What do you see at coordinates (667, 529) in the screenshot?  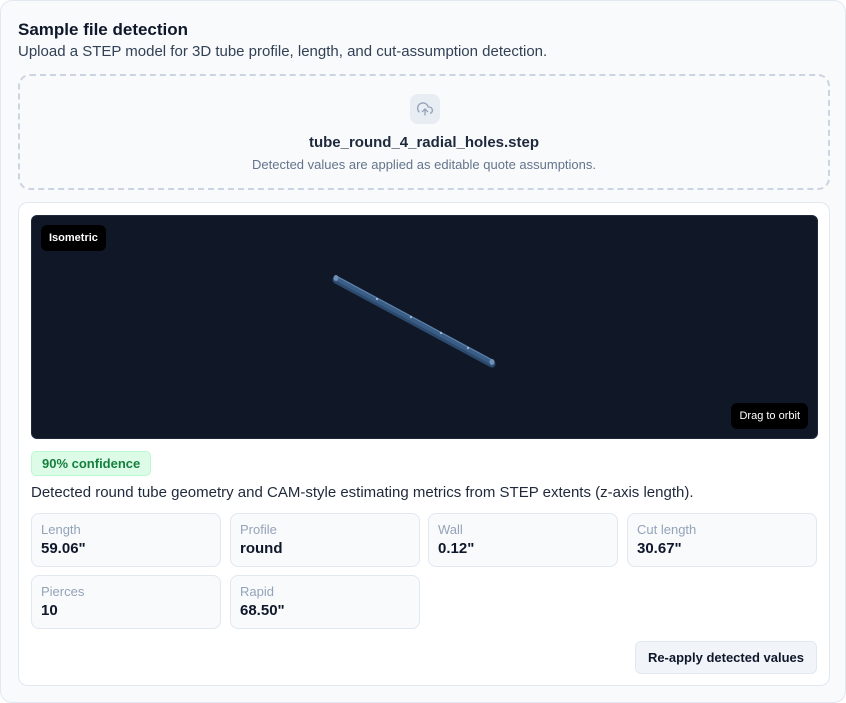 I see `metric-label: Cut length` at bounding box center [667, 529].